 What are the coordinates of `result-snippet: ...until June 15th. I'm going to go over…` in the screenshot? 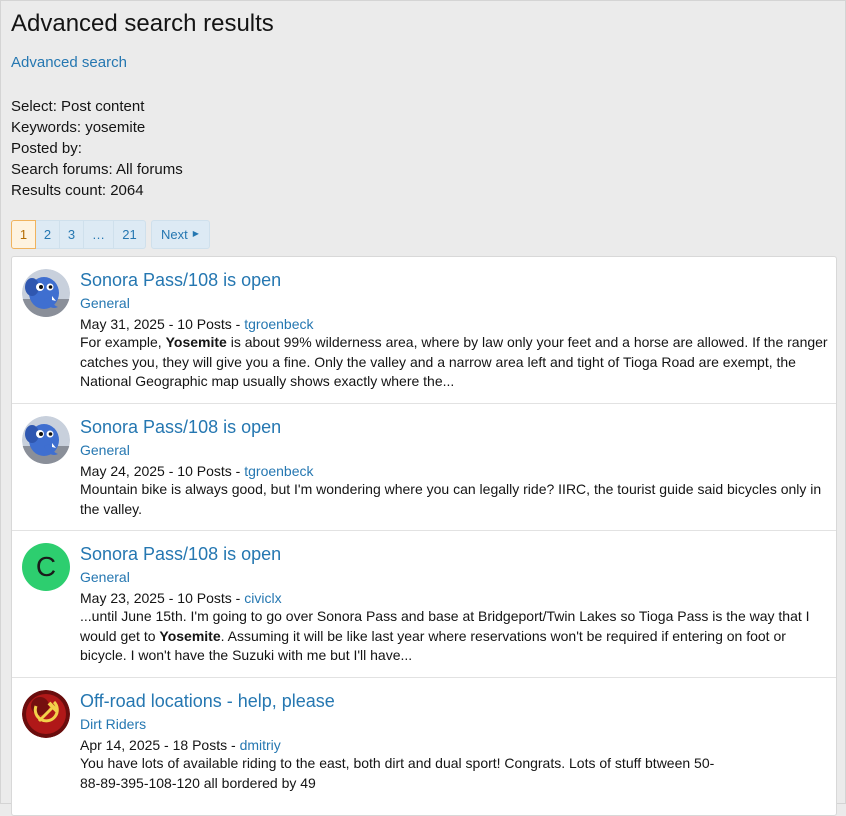 It's located at (454, 636).